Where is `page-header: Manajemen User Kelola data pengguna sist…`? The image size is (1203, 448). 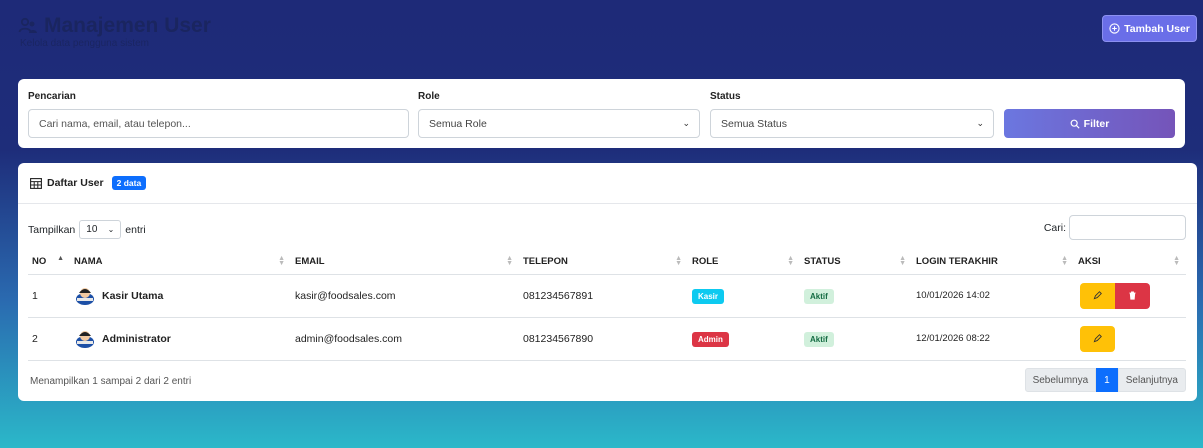
page-header: Manajemen User Kelola data pengguna sist… is located at coordinates (114, 31).